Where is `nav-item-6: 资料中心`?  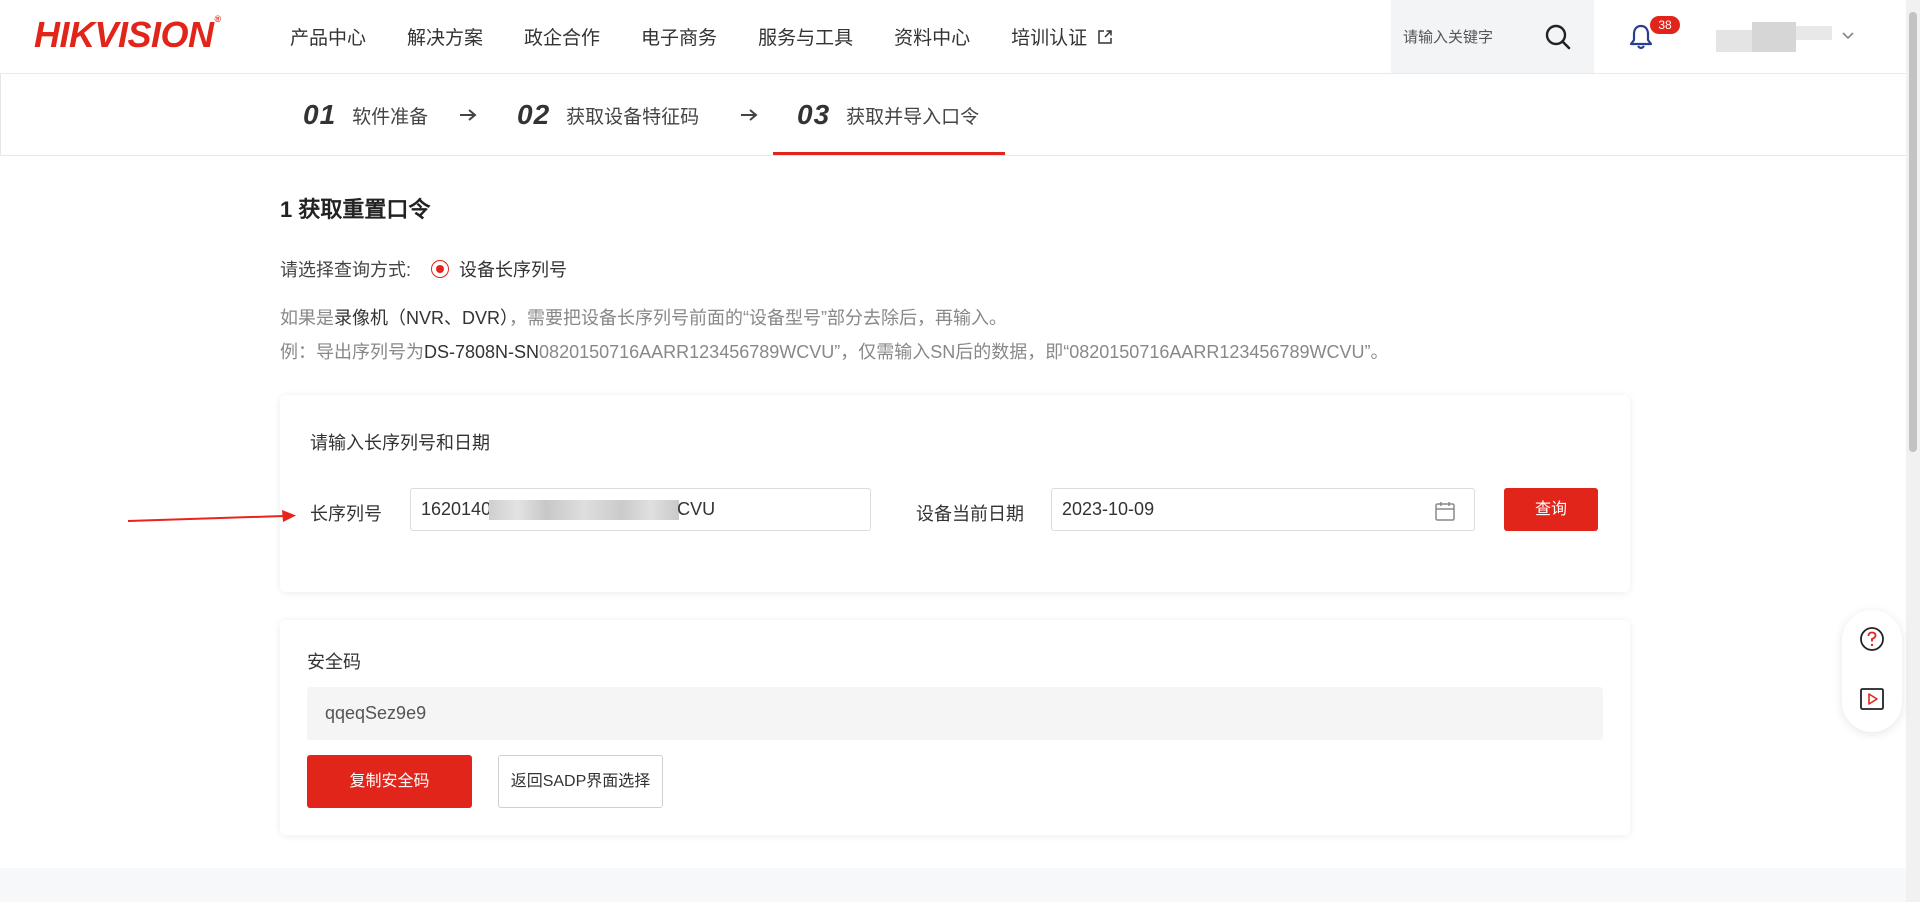
nav-item-6: 资料中心 is located at coordinates (932, 36).